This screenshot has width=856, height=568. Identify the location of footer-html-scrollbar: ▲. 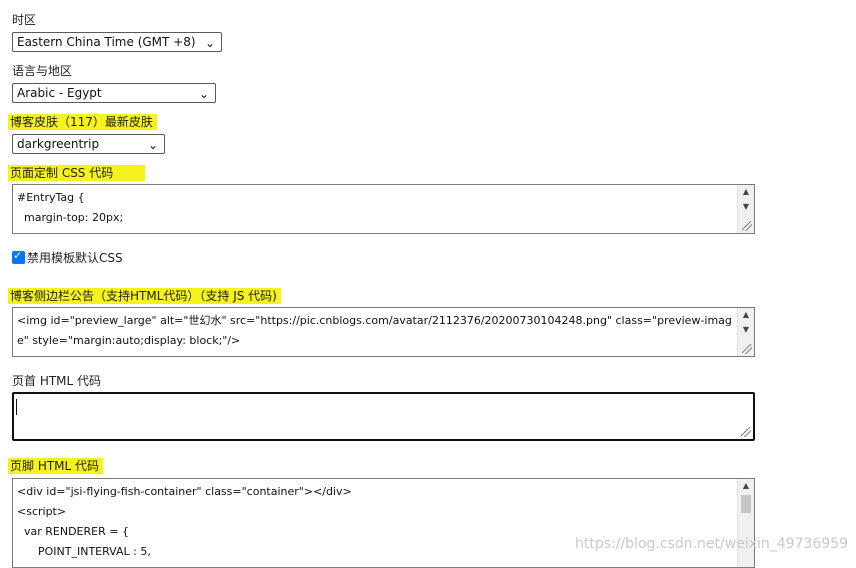
(745, 523).